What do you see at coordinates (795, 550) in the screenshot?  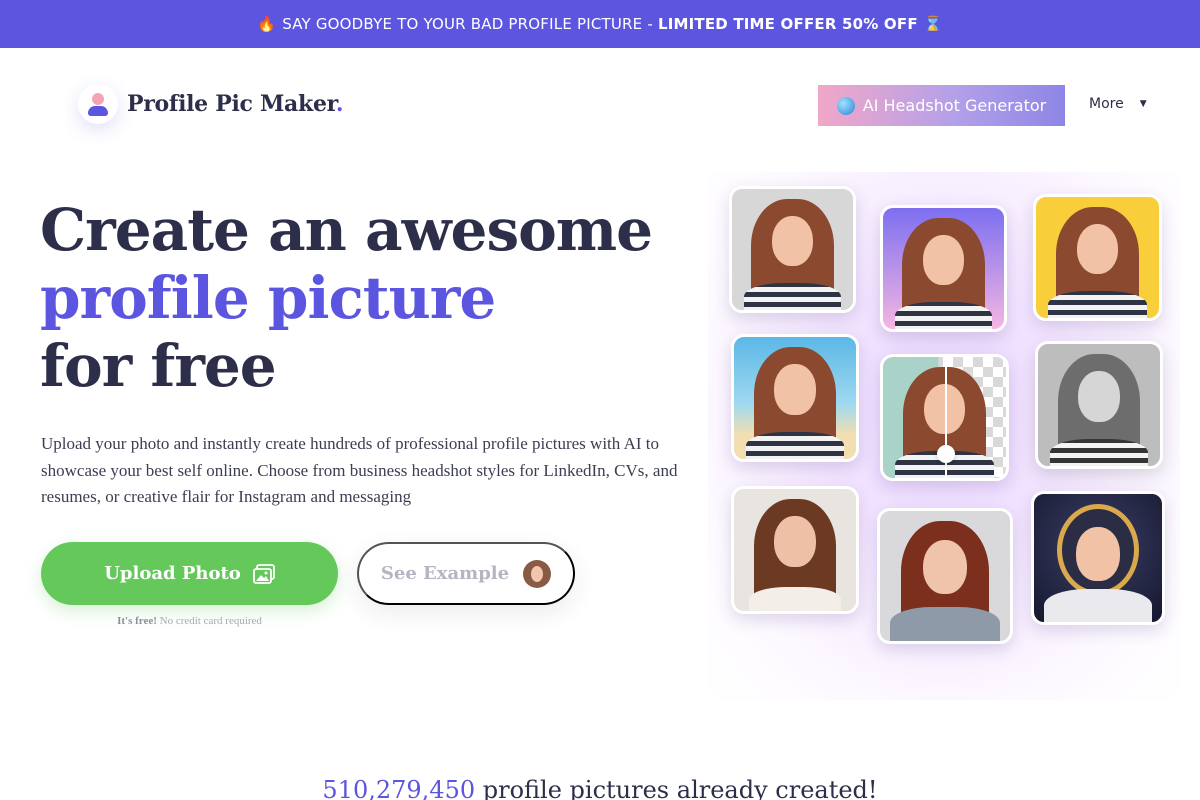 I see `example-photo-portrait` at bounding box center [795, 550].